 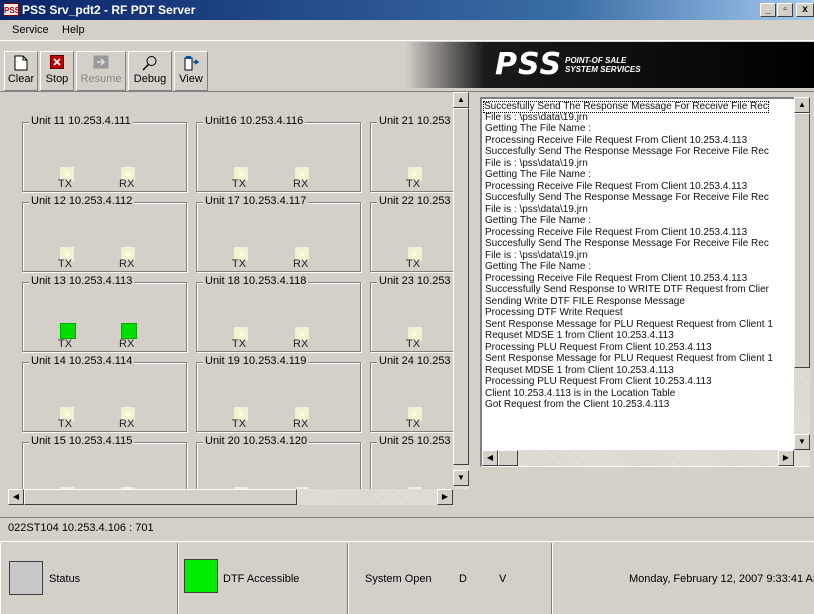 What do you see at coordinates (585, 301) in the screenshot?
I see `log-entry: Sending Write DTF FILE Response Message` at bounding box center [585, 301].